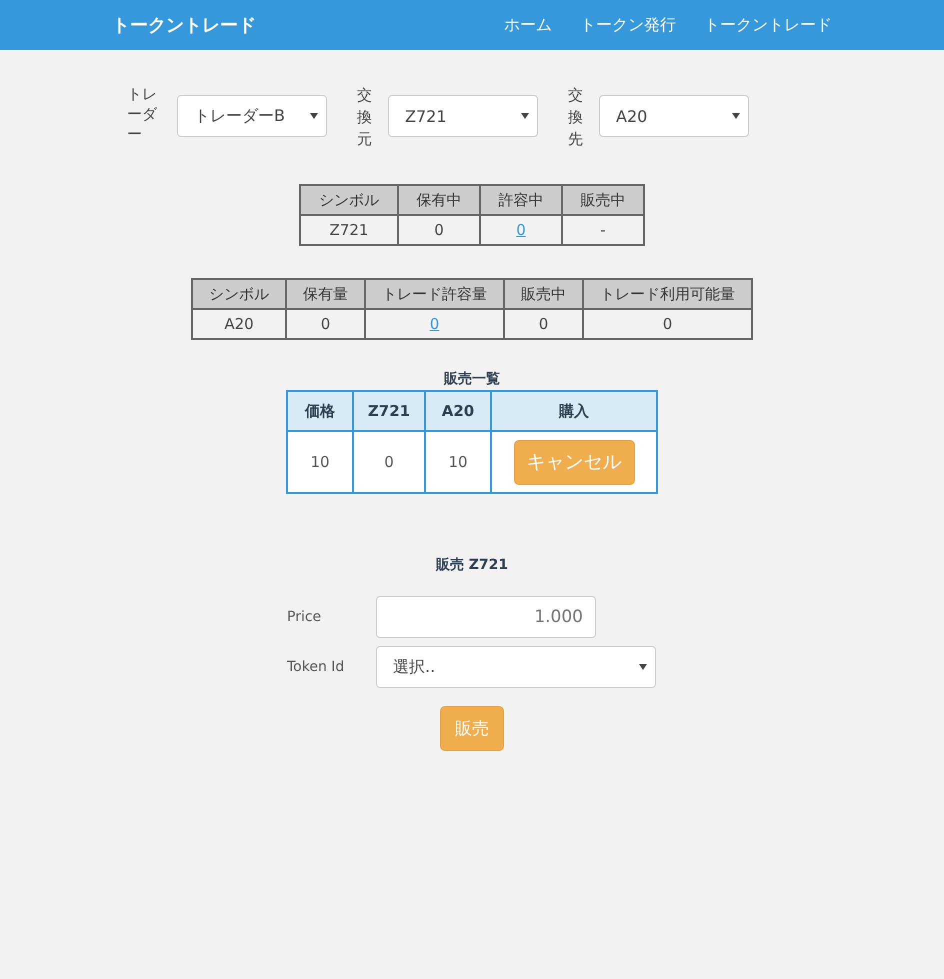 The image size is (944, 979). I want to click on cancel-button: キャンセル, so click(574, 462).